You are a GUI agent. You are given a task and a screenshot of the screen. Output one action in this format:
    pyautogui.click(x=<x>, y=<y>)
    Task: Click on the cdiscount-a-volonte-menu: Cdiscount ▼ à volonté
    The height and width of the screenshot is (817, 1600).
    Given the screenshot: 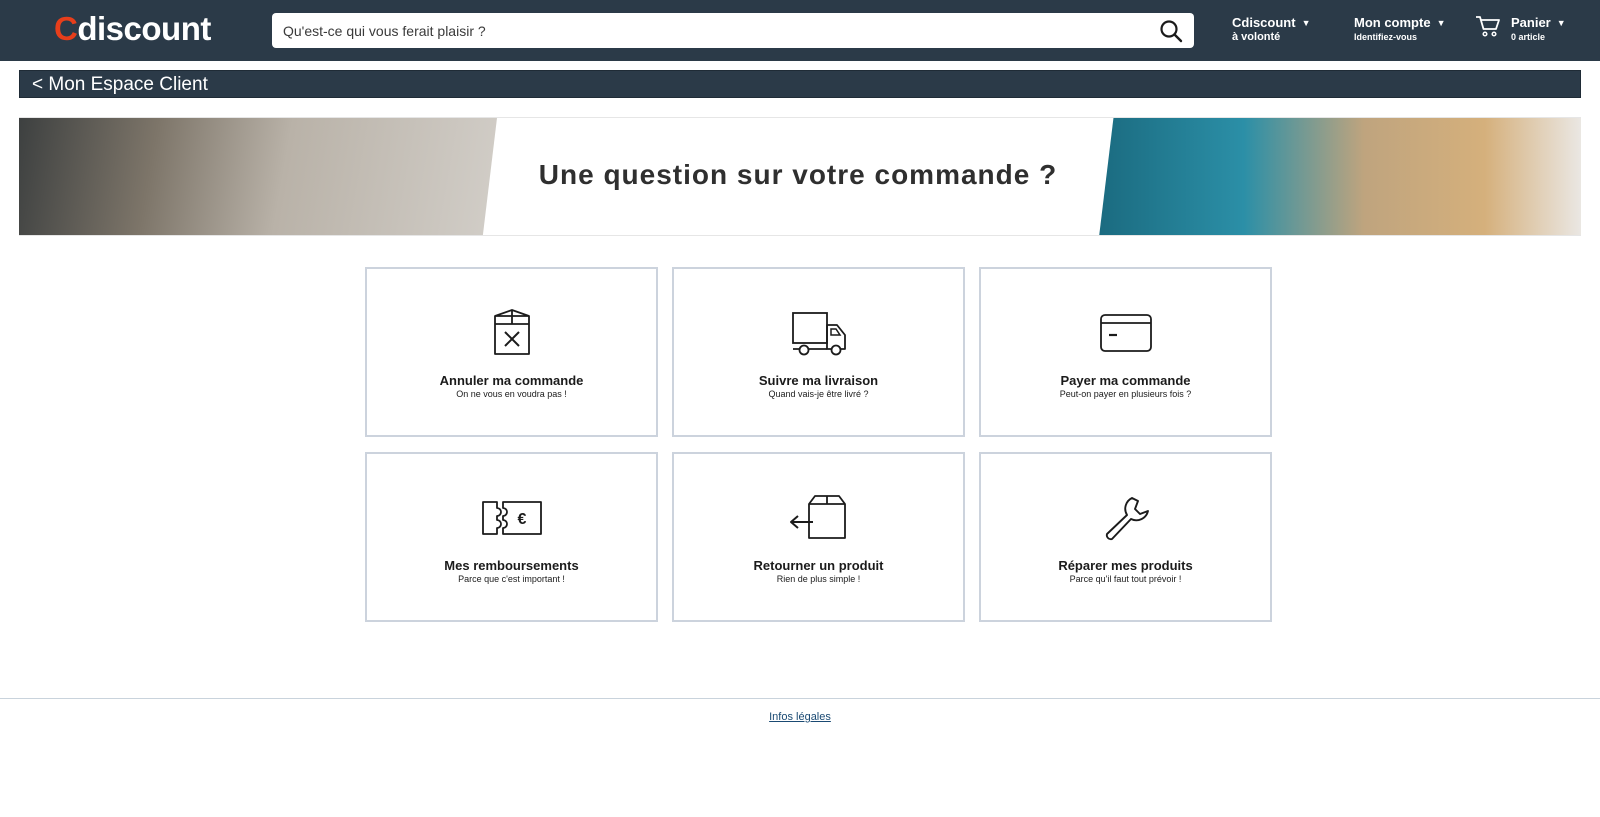 What is the action you would take?
    pyautogui.click(x=1271, y=29)
    